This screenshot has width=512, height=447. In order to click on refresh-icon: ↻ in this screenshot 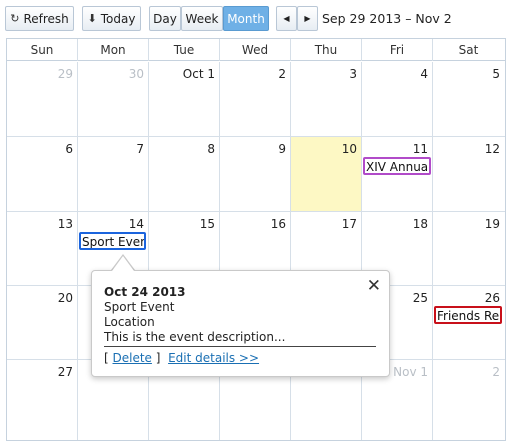, I will do `click(15, 18)`.